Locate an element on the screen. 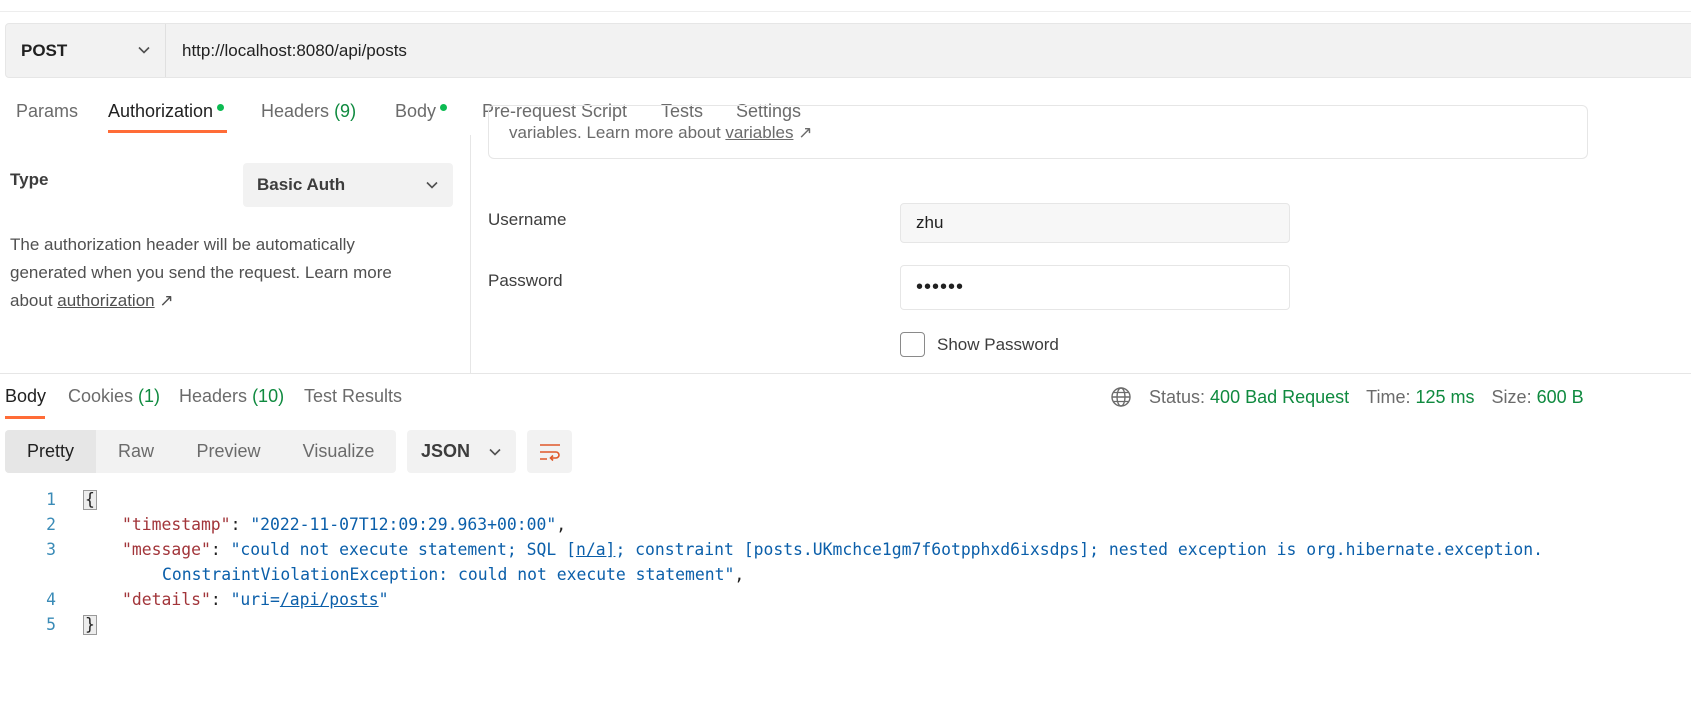 The height and width of the screenshot is (706, 1691). show-password-checkbox is located at coordinates (912, 344).